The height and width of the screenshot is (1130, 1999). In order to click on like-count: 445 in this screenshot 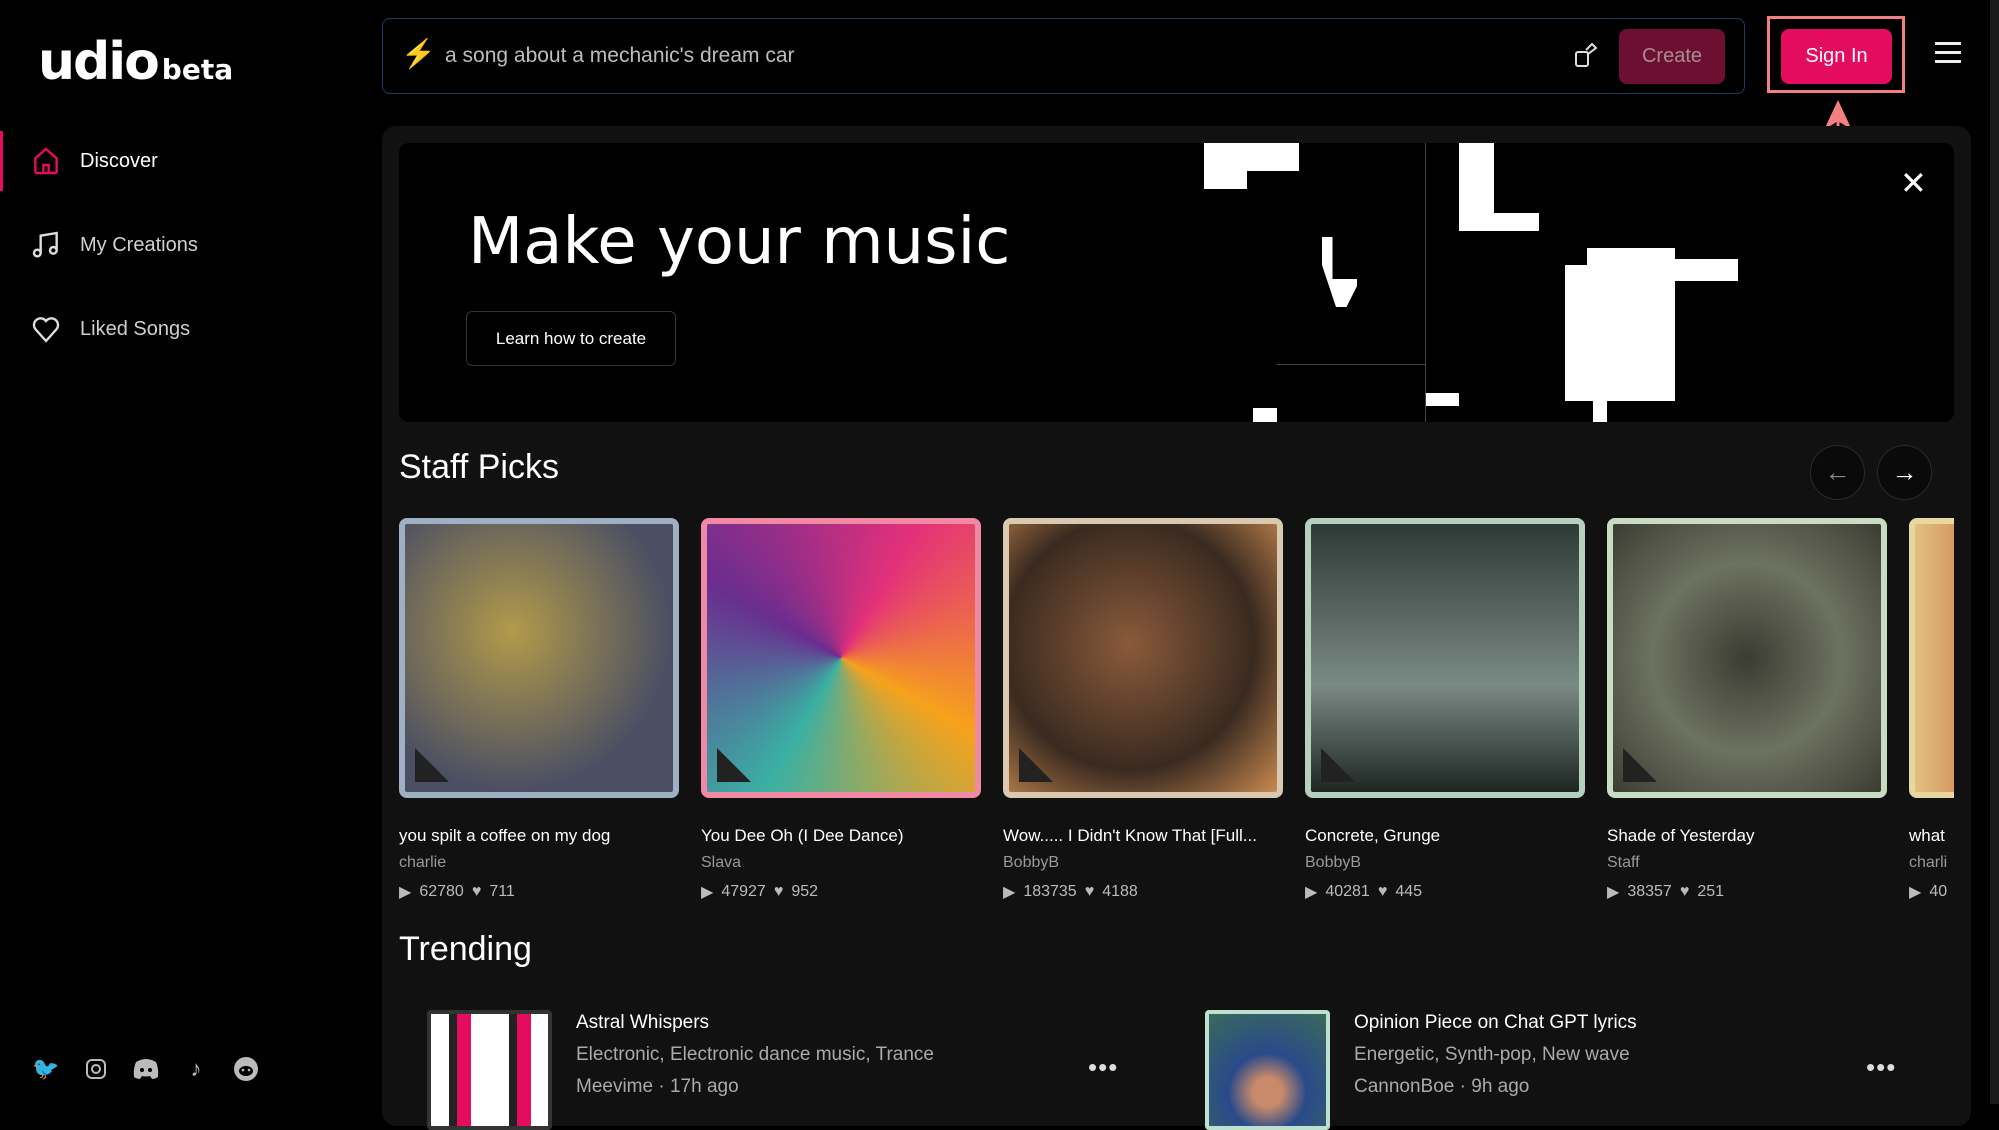, I will do `click(1409, 891)`.